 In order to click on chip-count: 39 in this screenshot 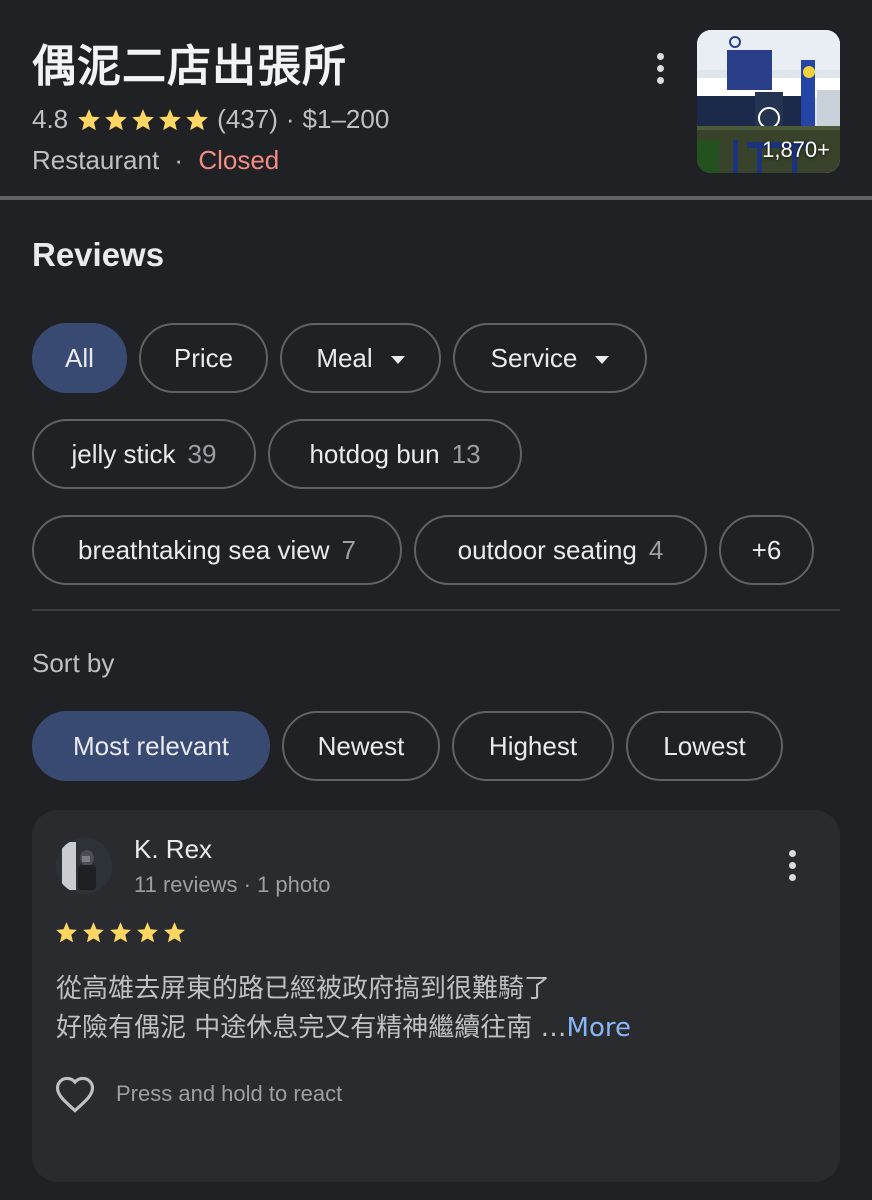, I will do `click(202, 453)`.